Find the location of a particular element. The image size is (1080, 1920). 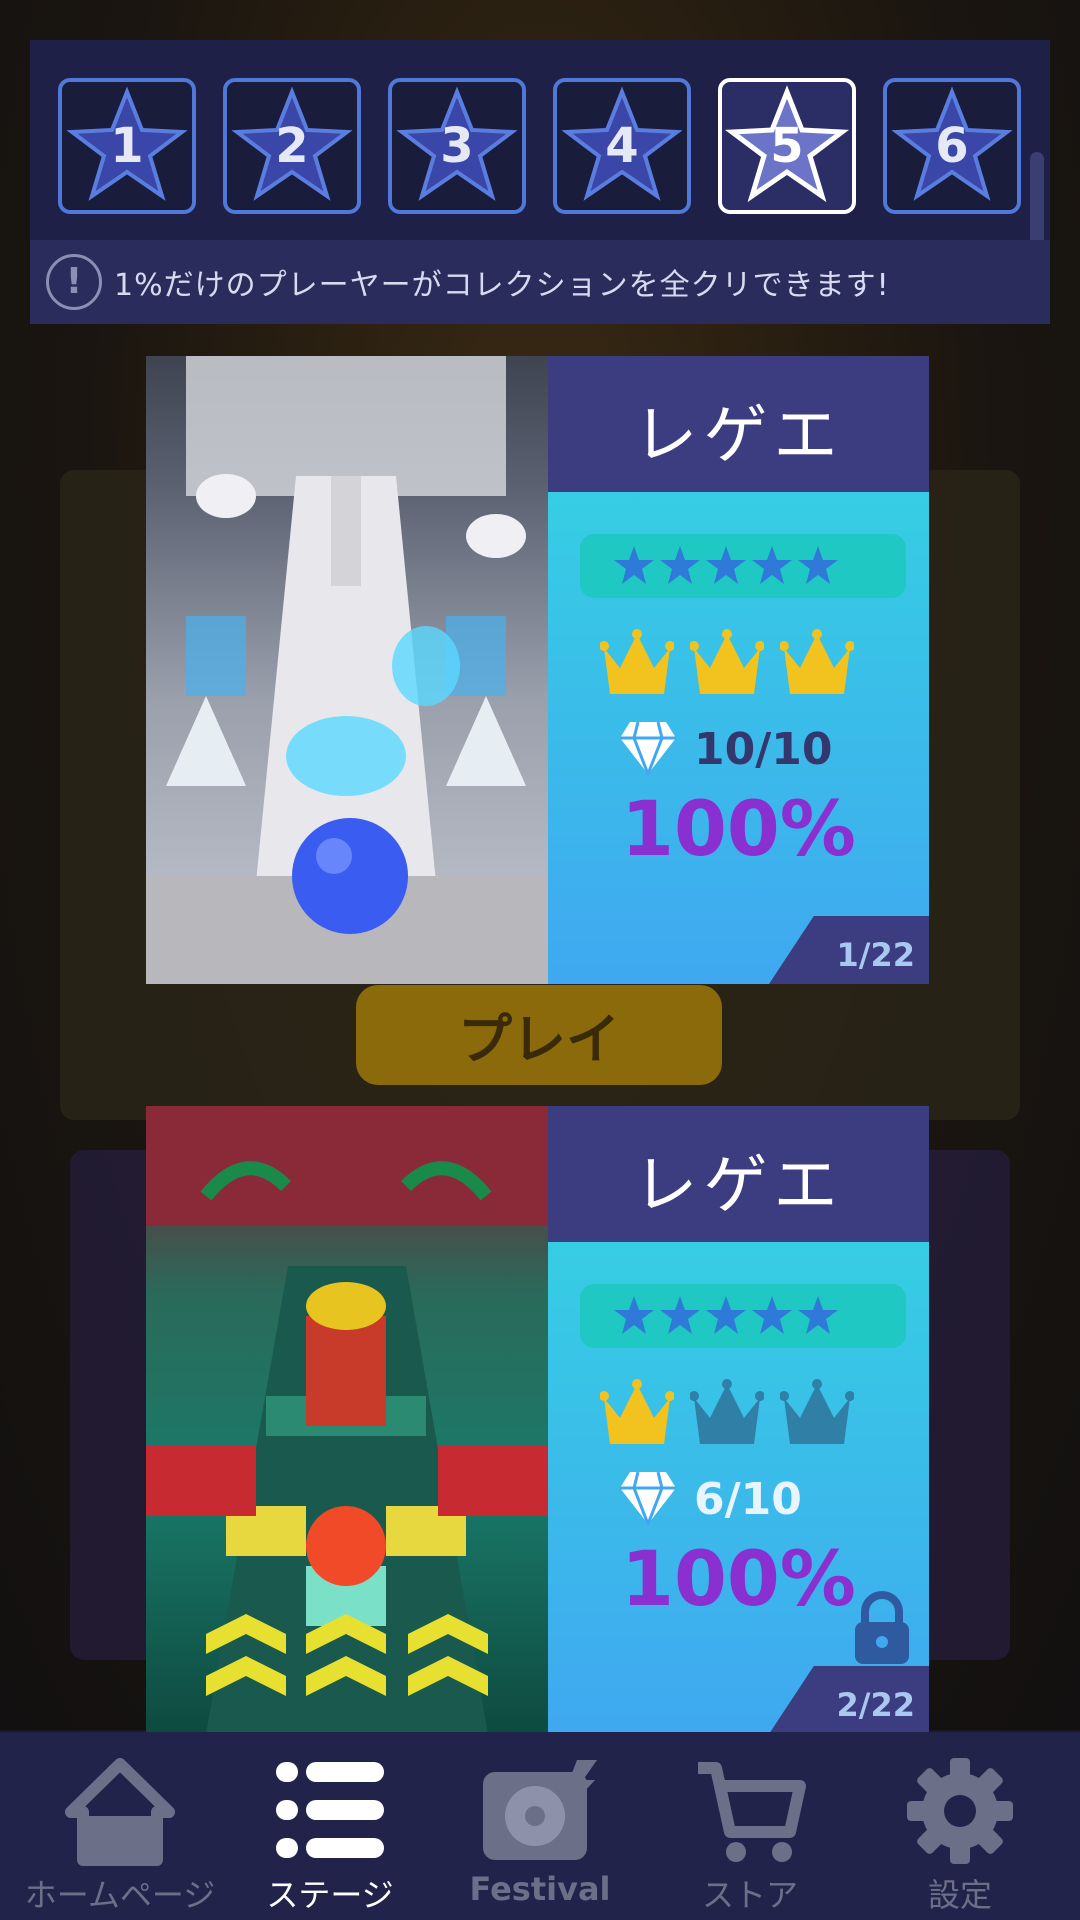

level-button-3: 3 is located at coordinates (457, 146).